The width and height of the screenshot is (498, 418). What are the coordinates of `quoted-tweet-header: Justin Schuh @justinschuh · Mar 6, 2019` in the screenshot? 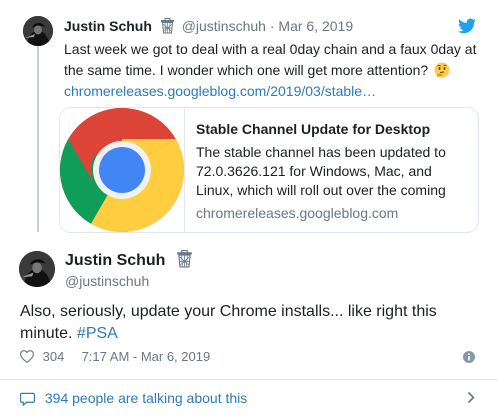 It's located at (208, 26).